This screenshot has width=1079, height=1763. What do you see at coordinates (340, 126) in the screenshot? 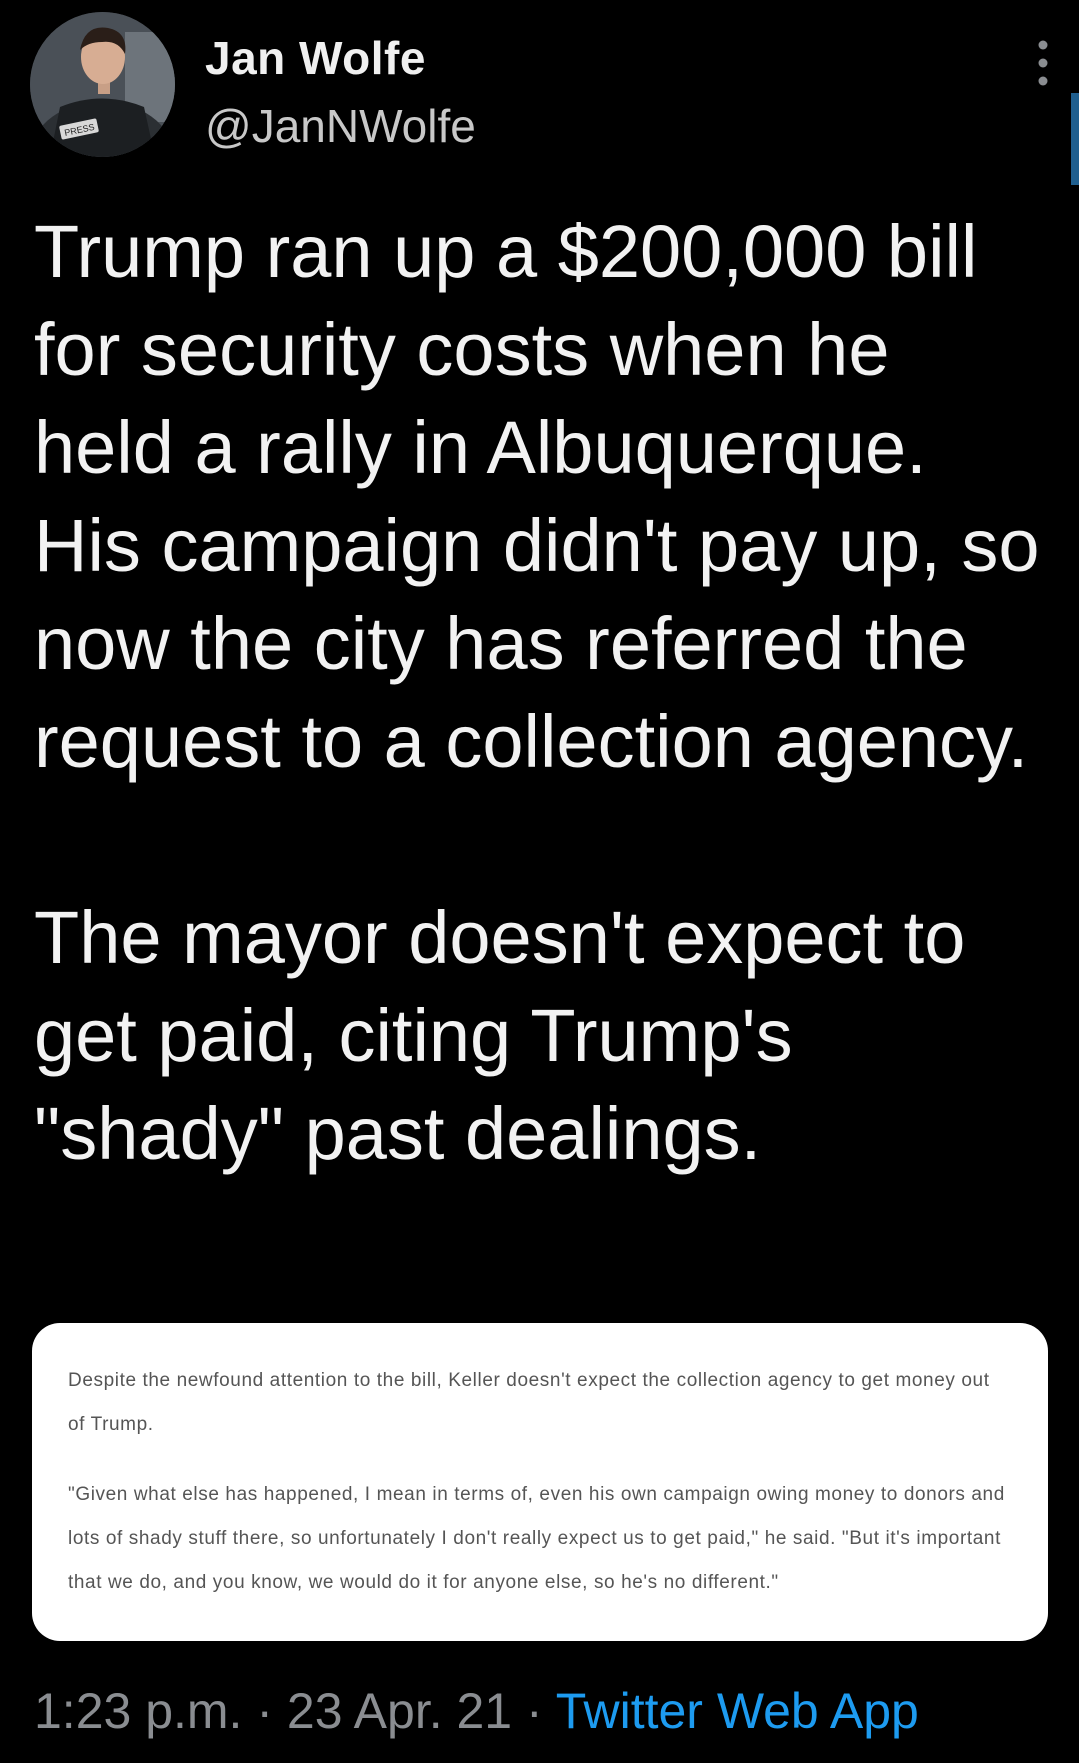
I see `user-handle: @JanNWolfe` at bounding box center [340, 126].